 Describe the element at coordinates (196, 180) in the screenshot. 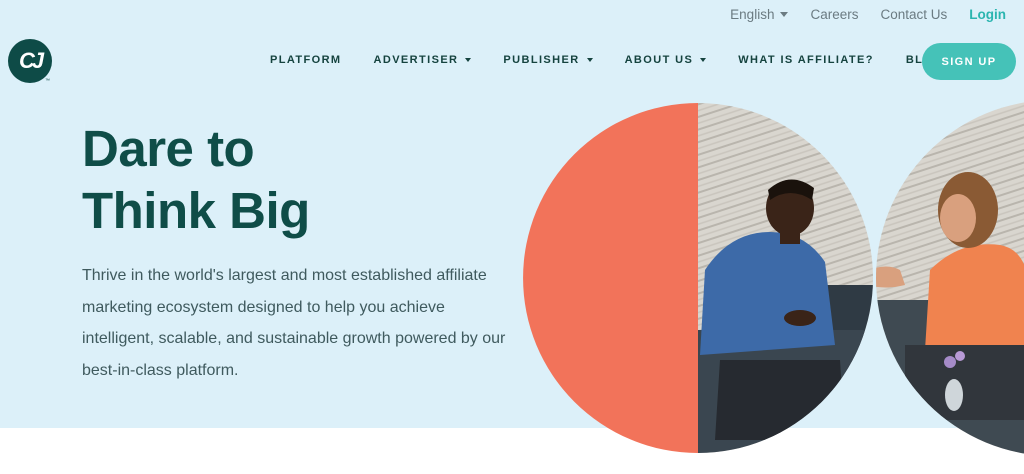

I see `hero-headline: Dare to Think Big` at that location.